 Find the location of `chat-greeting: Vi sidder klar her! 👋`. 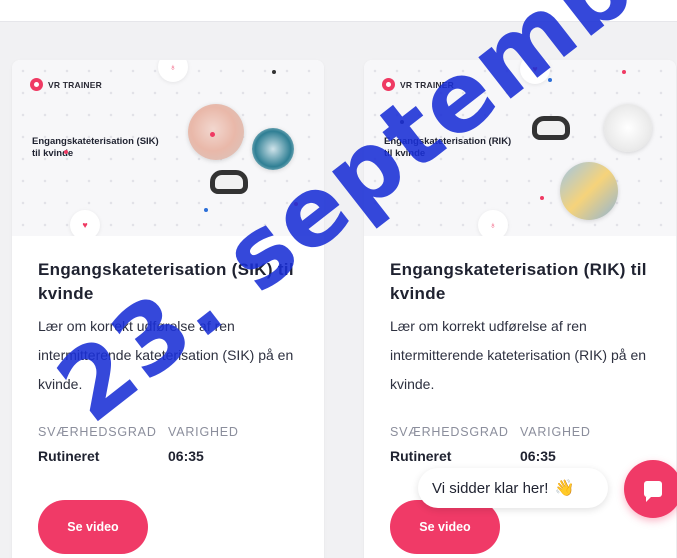

chat-greeting: Vi sidder klar her! 👋 is located at coordinates (513, 488).